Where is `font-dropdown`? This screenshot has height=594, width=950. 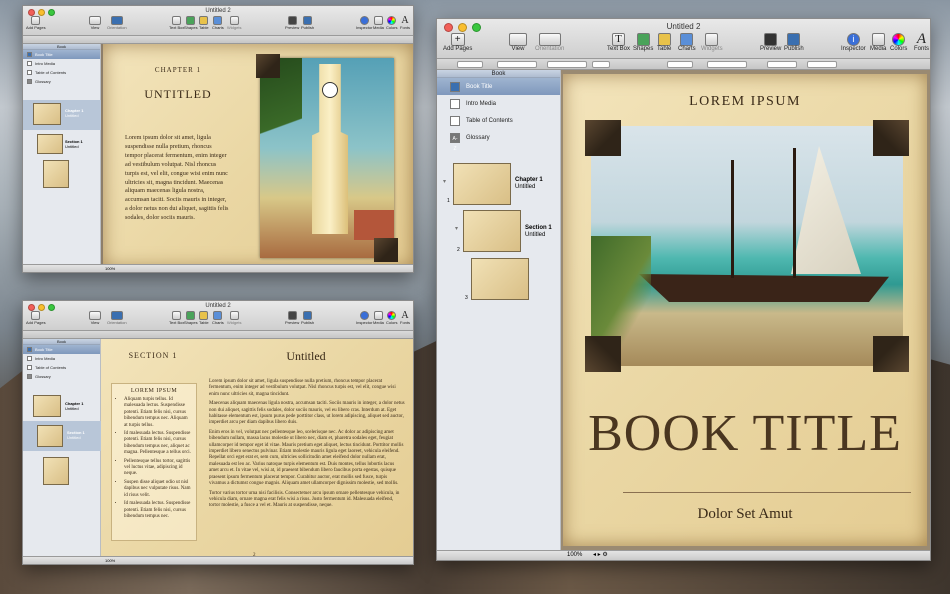
font-dropdown is located at coordinates (517, 64).